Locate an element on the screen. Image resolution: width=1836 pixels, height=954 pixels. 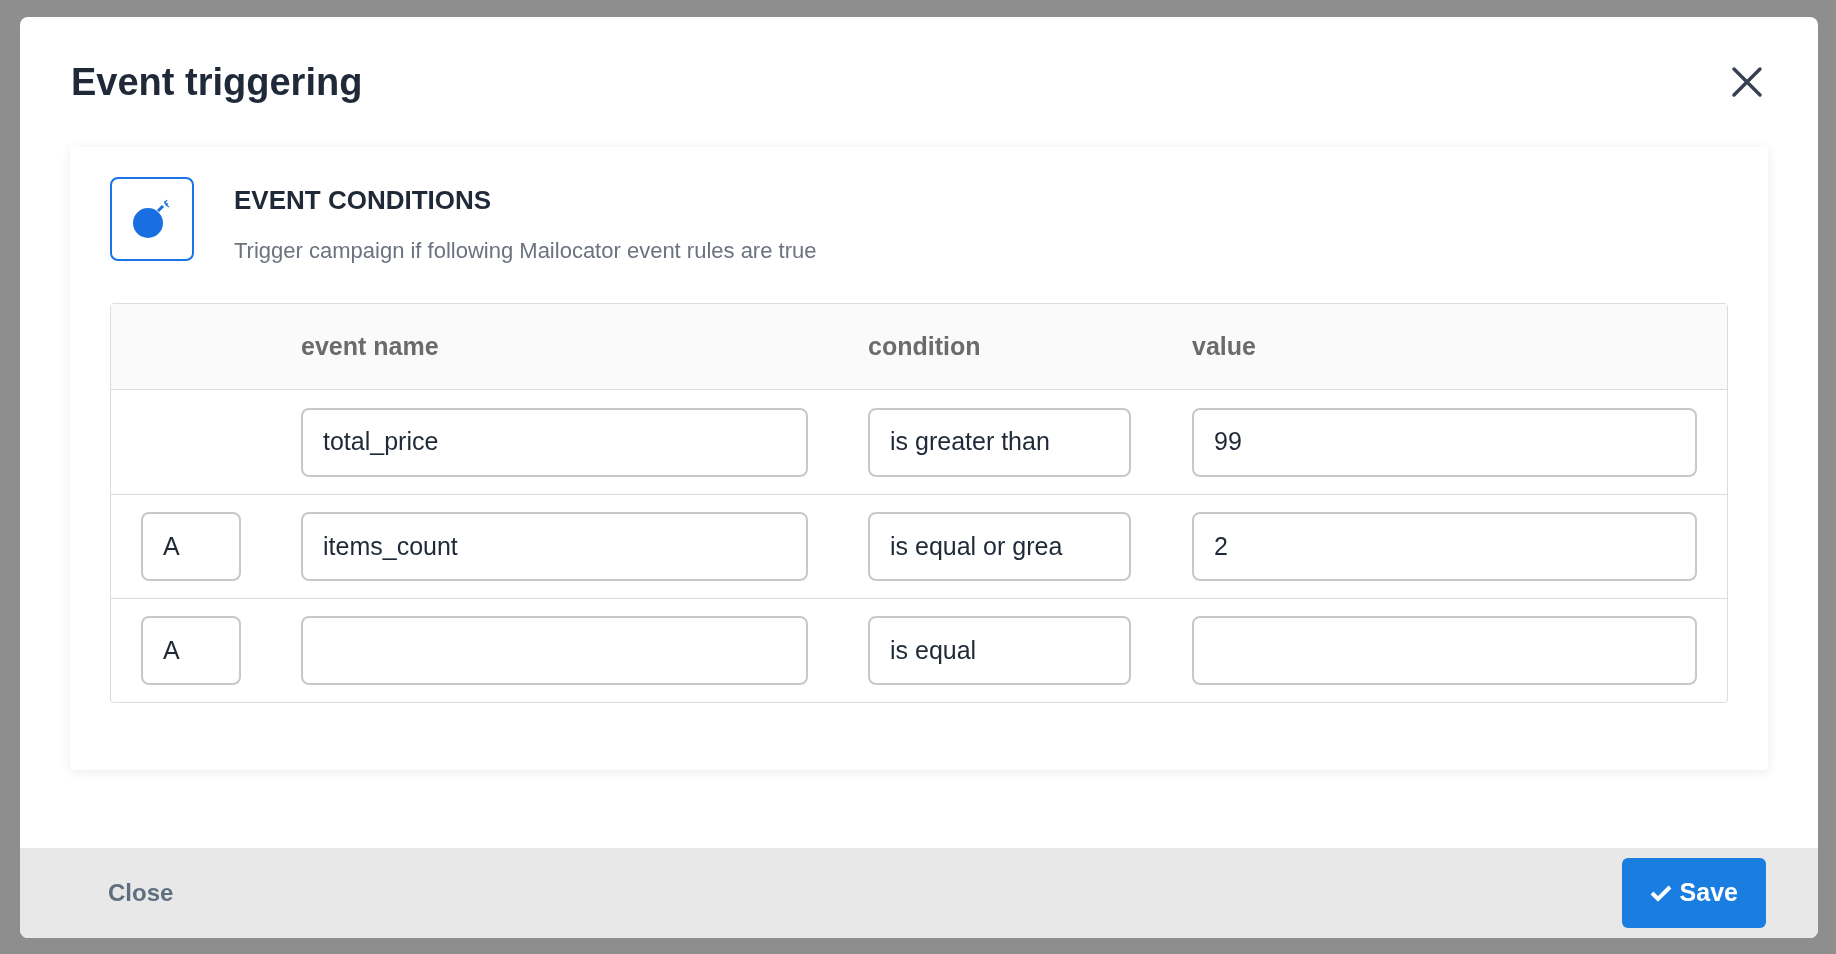
value-field is located at coordinates (1444, 650).